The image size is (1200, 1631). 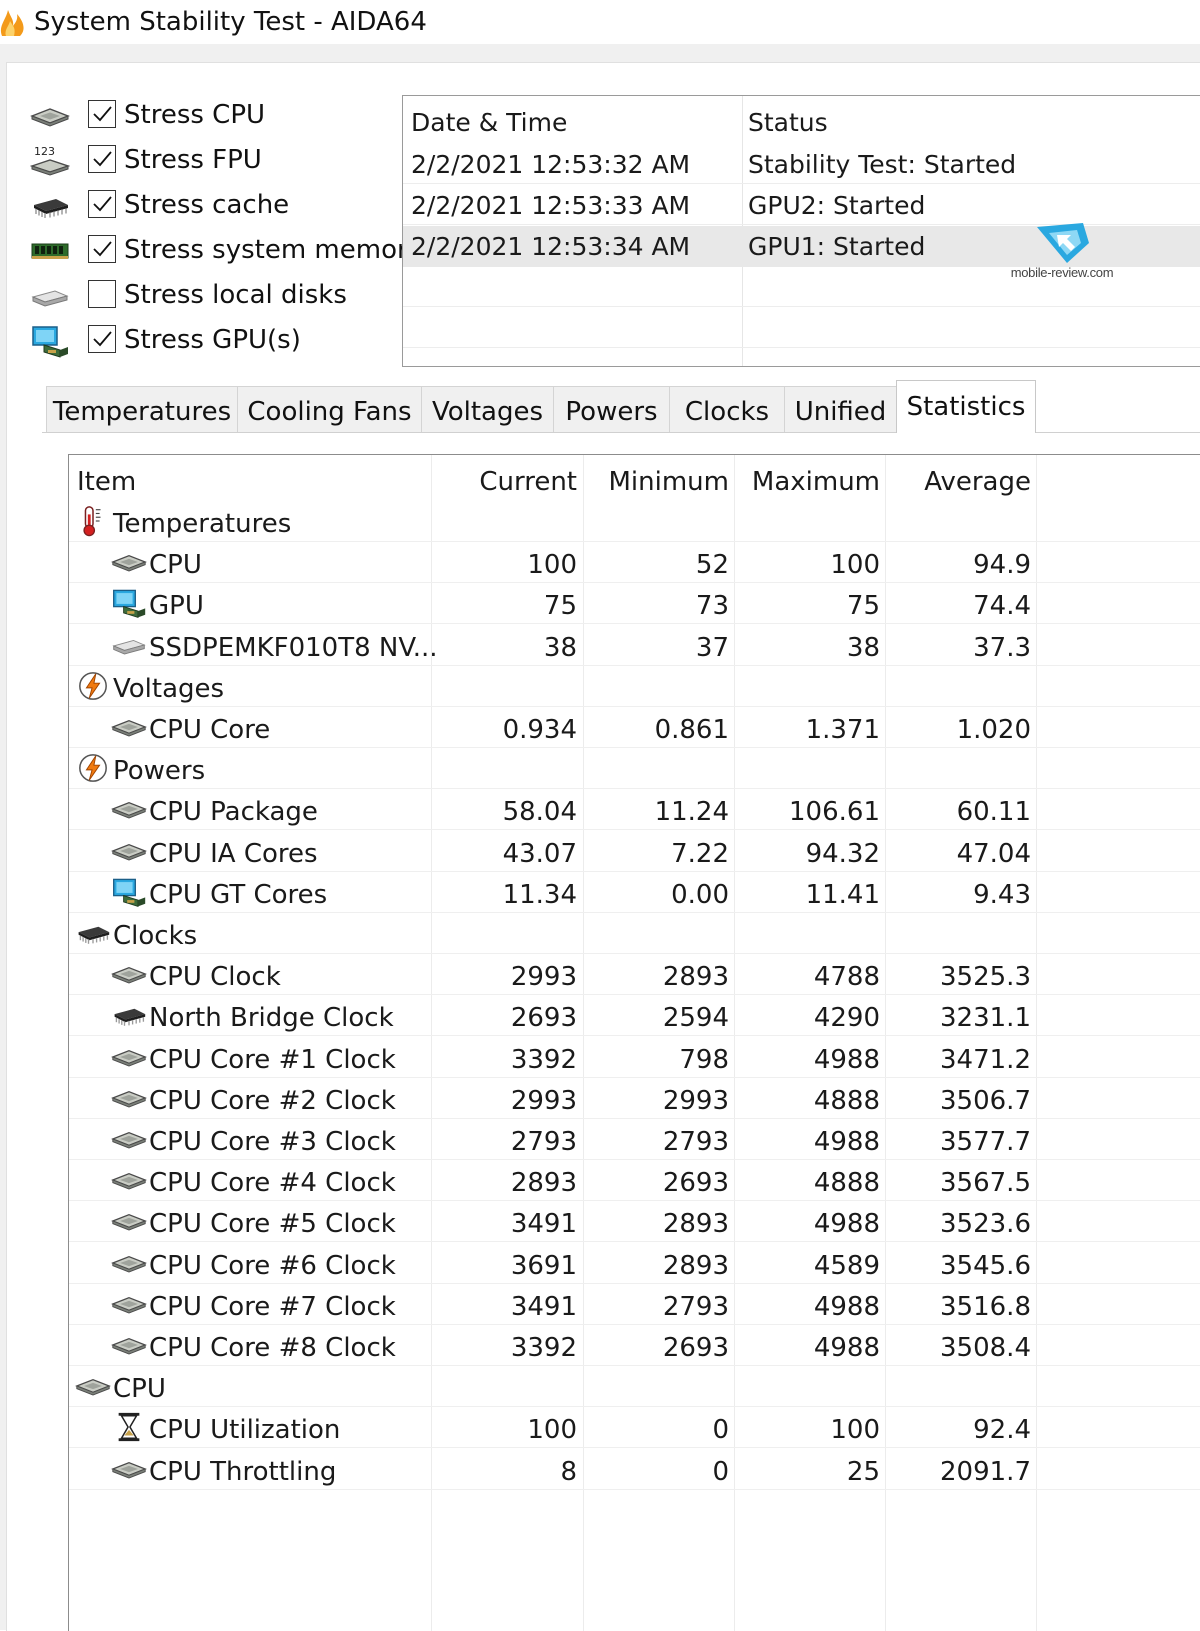 What do you see at coordinates (634, 933) in the screenshot?
I see `stats-group-row: Clocks` at bounding box center [634, 933].